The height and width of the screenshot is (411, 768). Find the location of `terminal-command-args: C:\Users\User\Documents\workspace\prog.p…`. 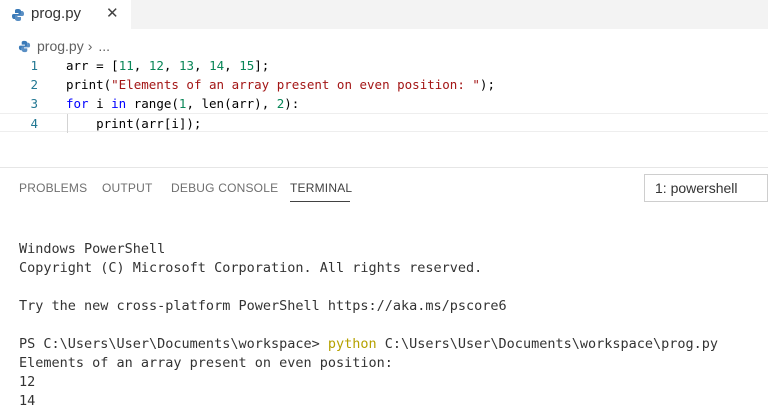

terminal-command-args: C:\Users\User\Documents\workspace\prog.p… is located at coordinates (547, 344).